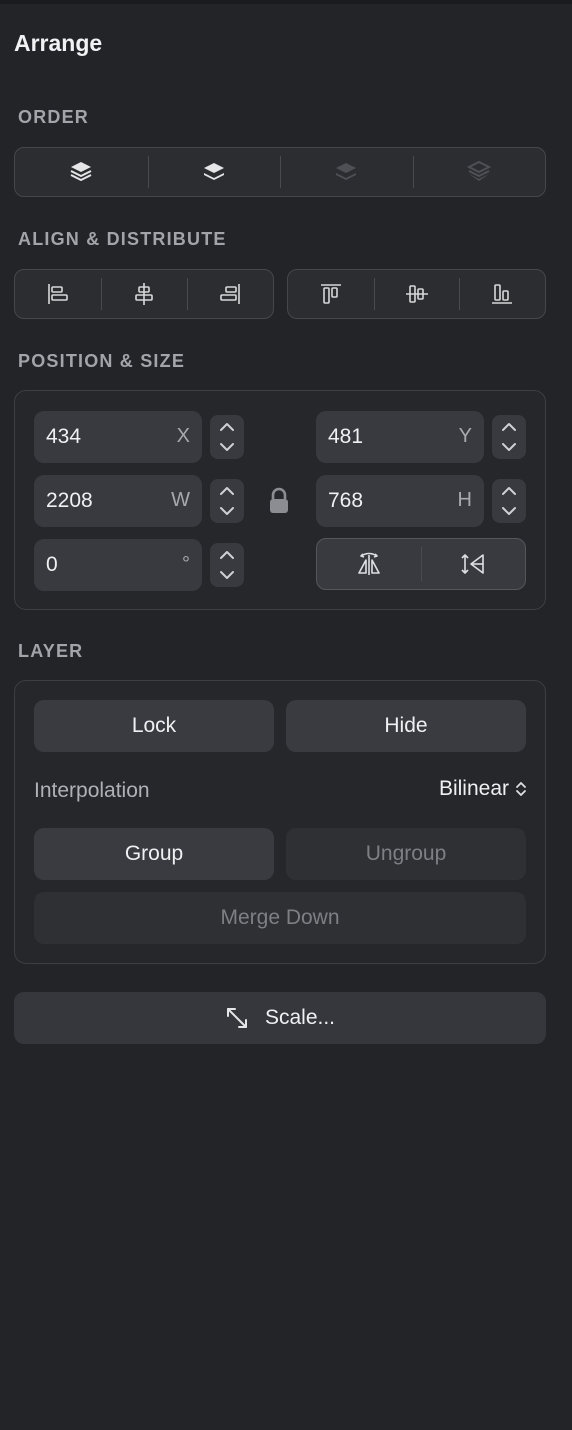 Image resolution: width=572 pixels, height=1430 pixels. I want to click on horizontal-align-group, so click(144, 294).